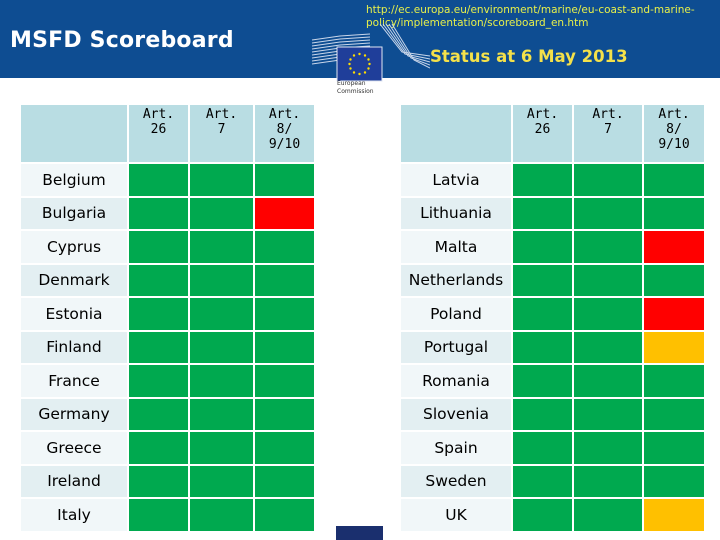 The width and height of the screenshot is (720, 540). I want to click on country-name: Estonia, so click(74, 314).